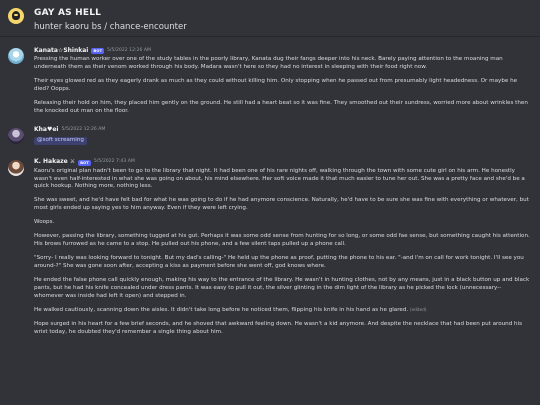 The width and height of the screenshot is (540, 405). I want to click on message: Kha♥ei 5/5/2022 12:26 AM @soft screaming, so click(270, 135).